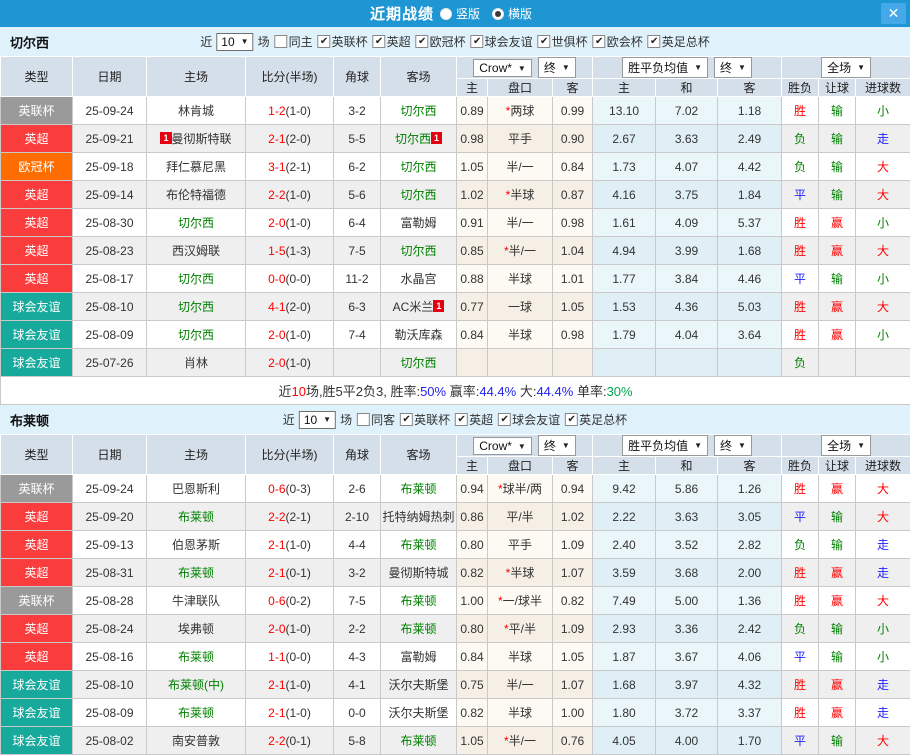 The width and height of the screenshot is (910, 755). I want to click on league-checkbox-6: ✔, so click(654, 41).